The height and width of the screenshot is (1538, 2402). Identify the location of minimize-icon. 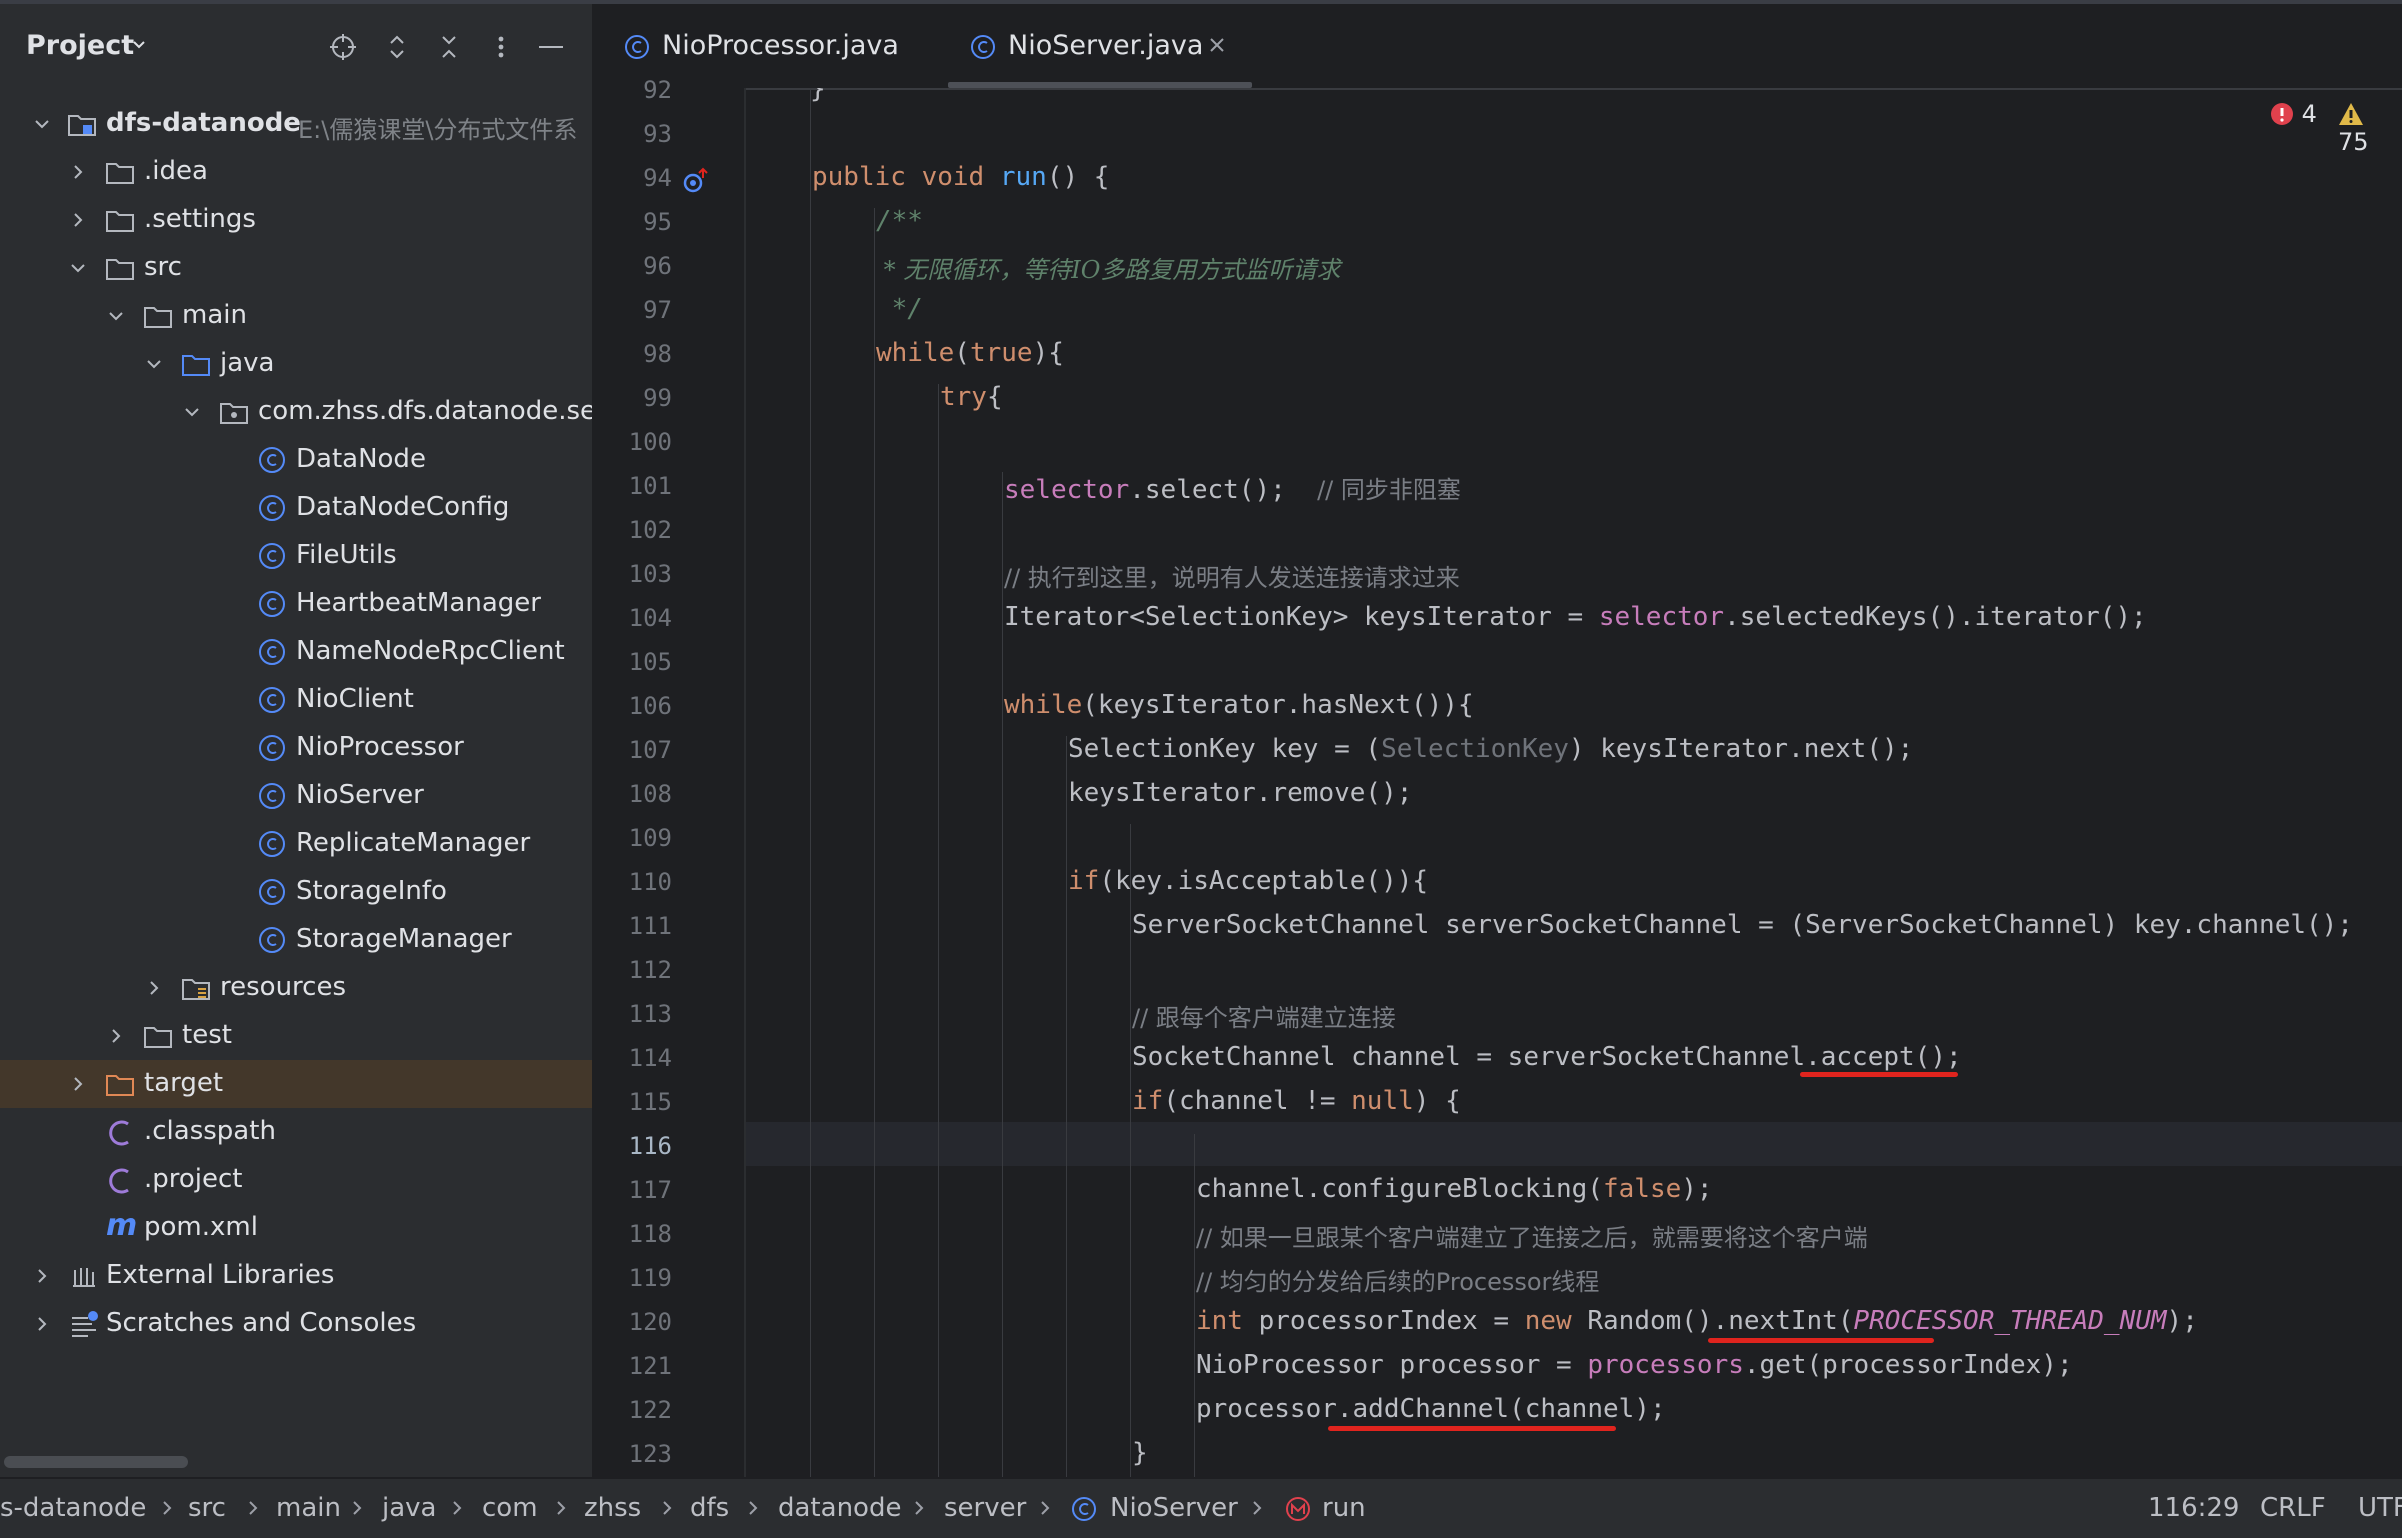
(551, 47).